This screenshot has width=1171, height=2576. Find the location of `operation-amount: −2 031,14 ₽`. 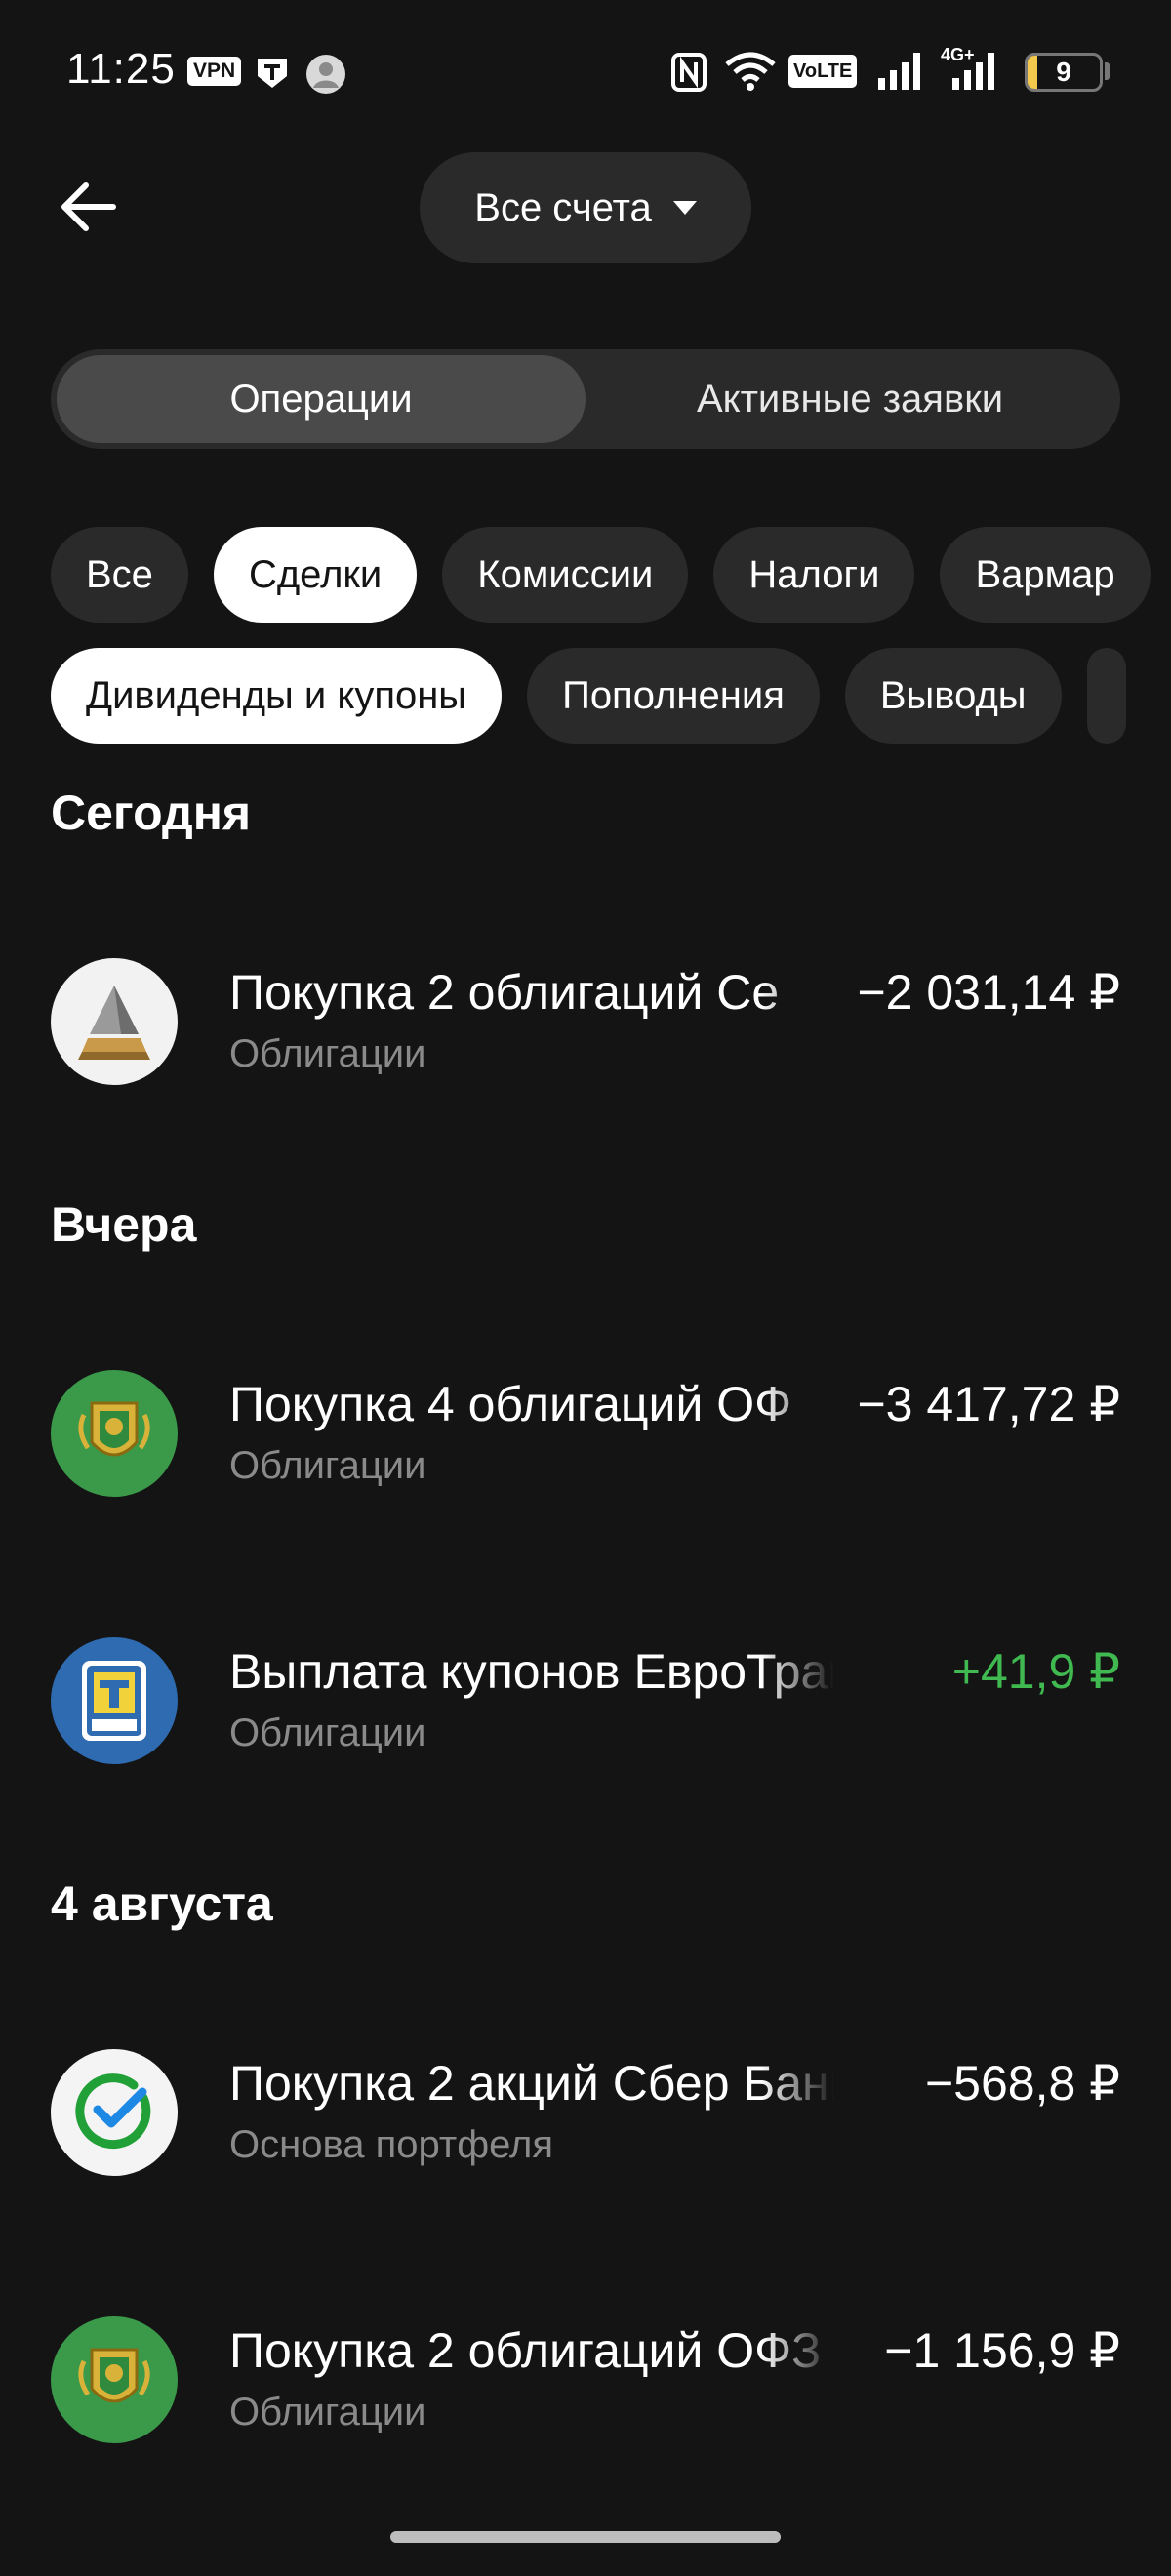

operation-amount: −2 031,14 ₽ is located at coordinates (988, 992).